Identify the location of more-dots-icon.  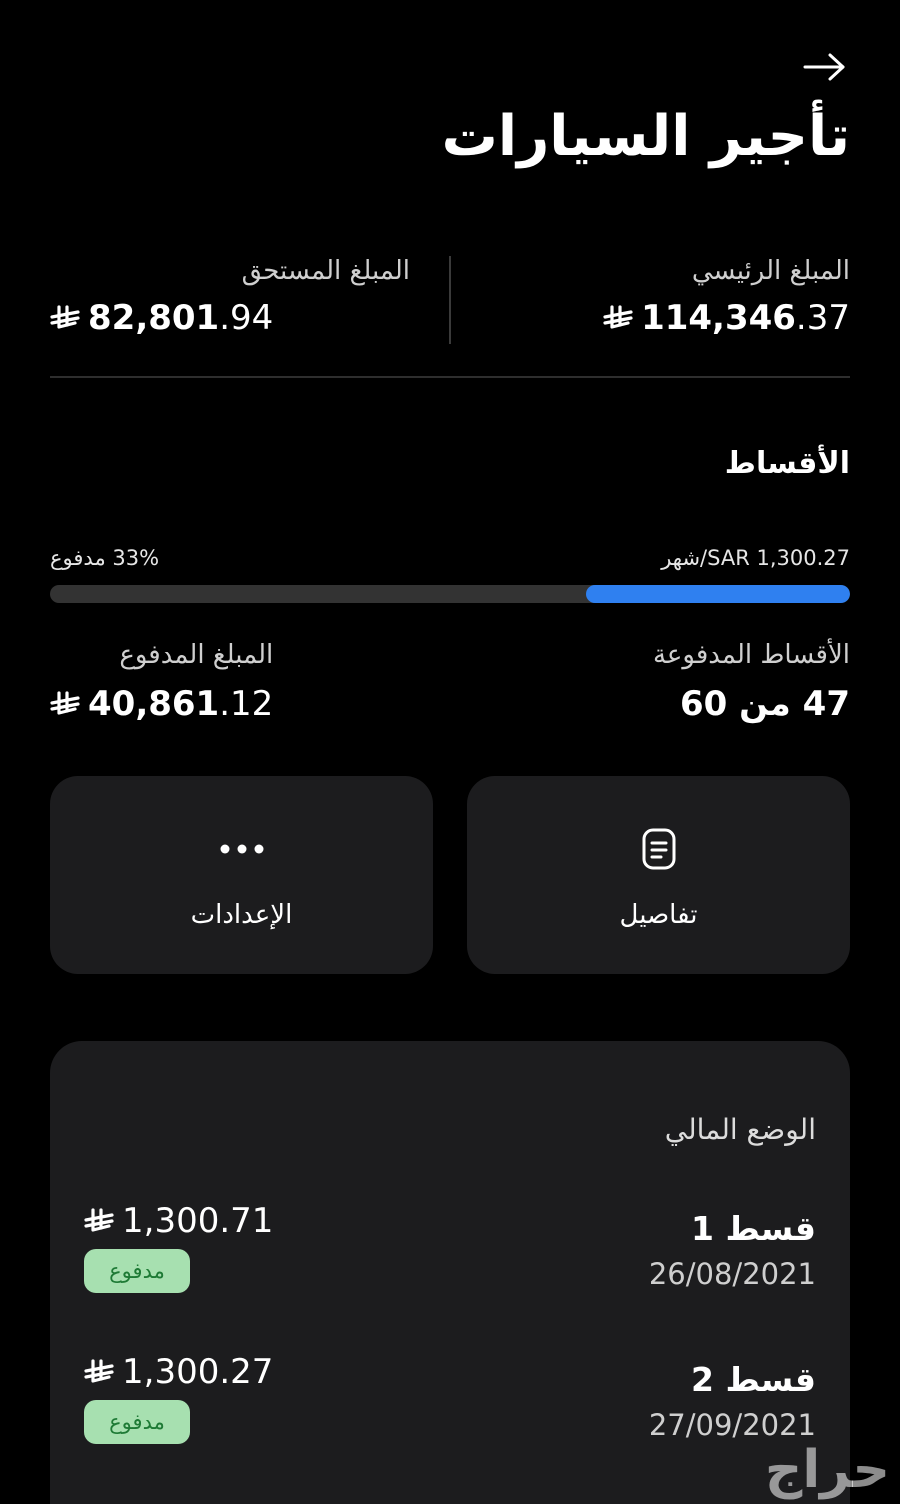
(241, 849).